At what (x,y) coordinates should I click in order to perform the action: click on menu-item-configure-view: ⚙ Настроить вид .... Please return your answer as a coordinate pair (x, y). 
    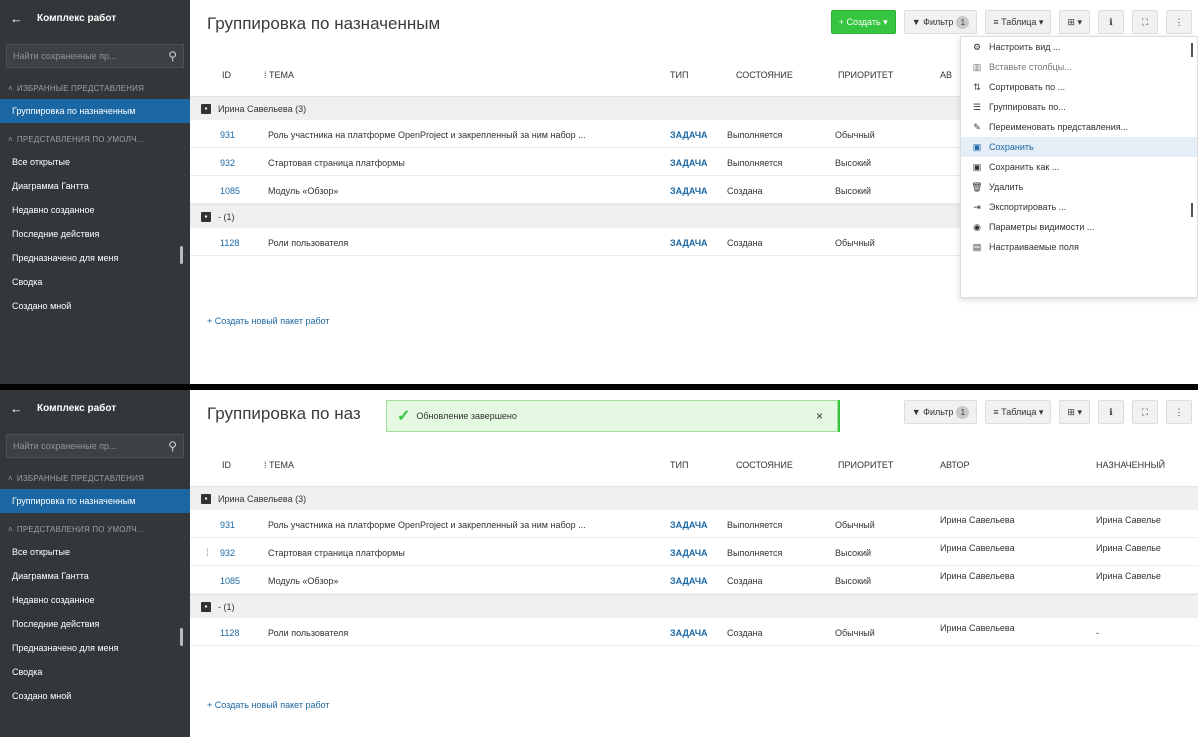
    Looking at the image, I should click on (1079, 47).